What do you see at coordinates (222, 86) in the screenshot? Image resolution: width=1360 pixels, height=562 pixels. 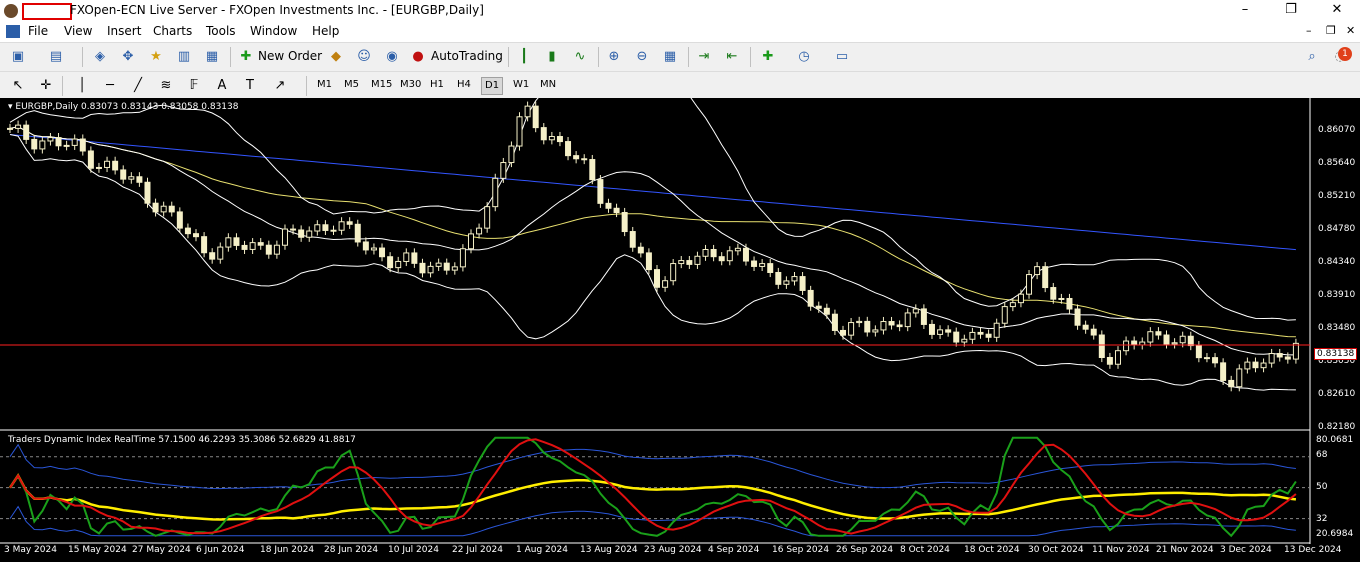 I see `text-icon: A` at bounding box center [222, 86].